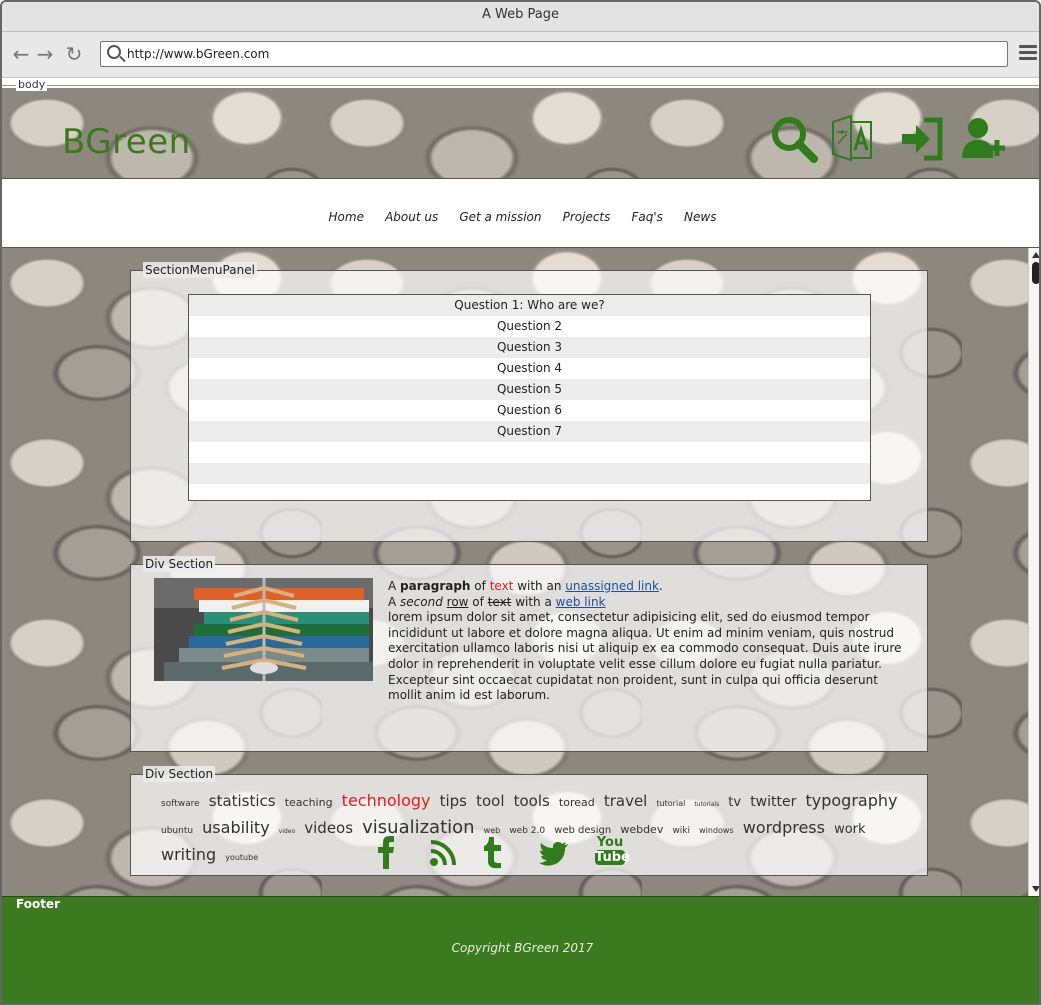 The image size is (1041, 1005). What do you see at coordinates (923, 139) in the screenshot?
I see `login-icon` at bounding box center [923, 139].